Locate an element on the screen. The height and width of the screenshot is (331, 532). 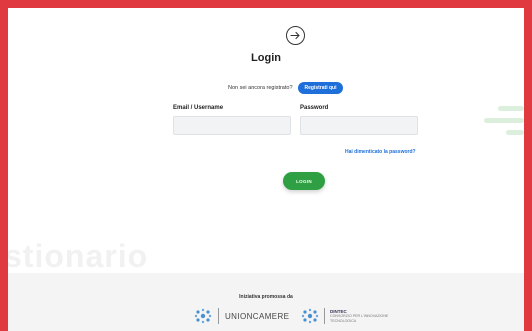
background-watermark-text: stionario is located at coordinates (76, 256).